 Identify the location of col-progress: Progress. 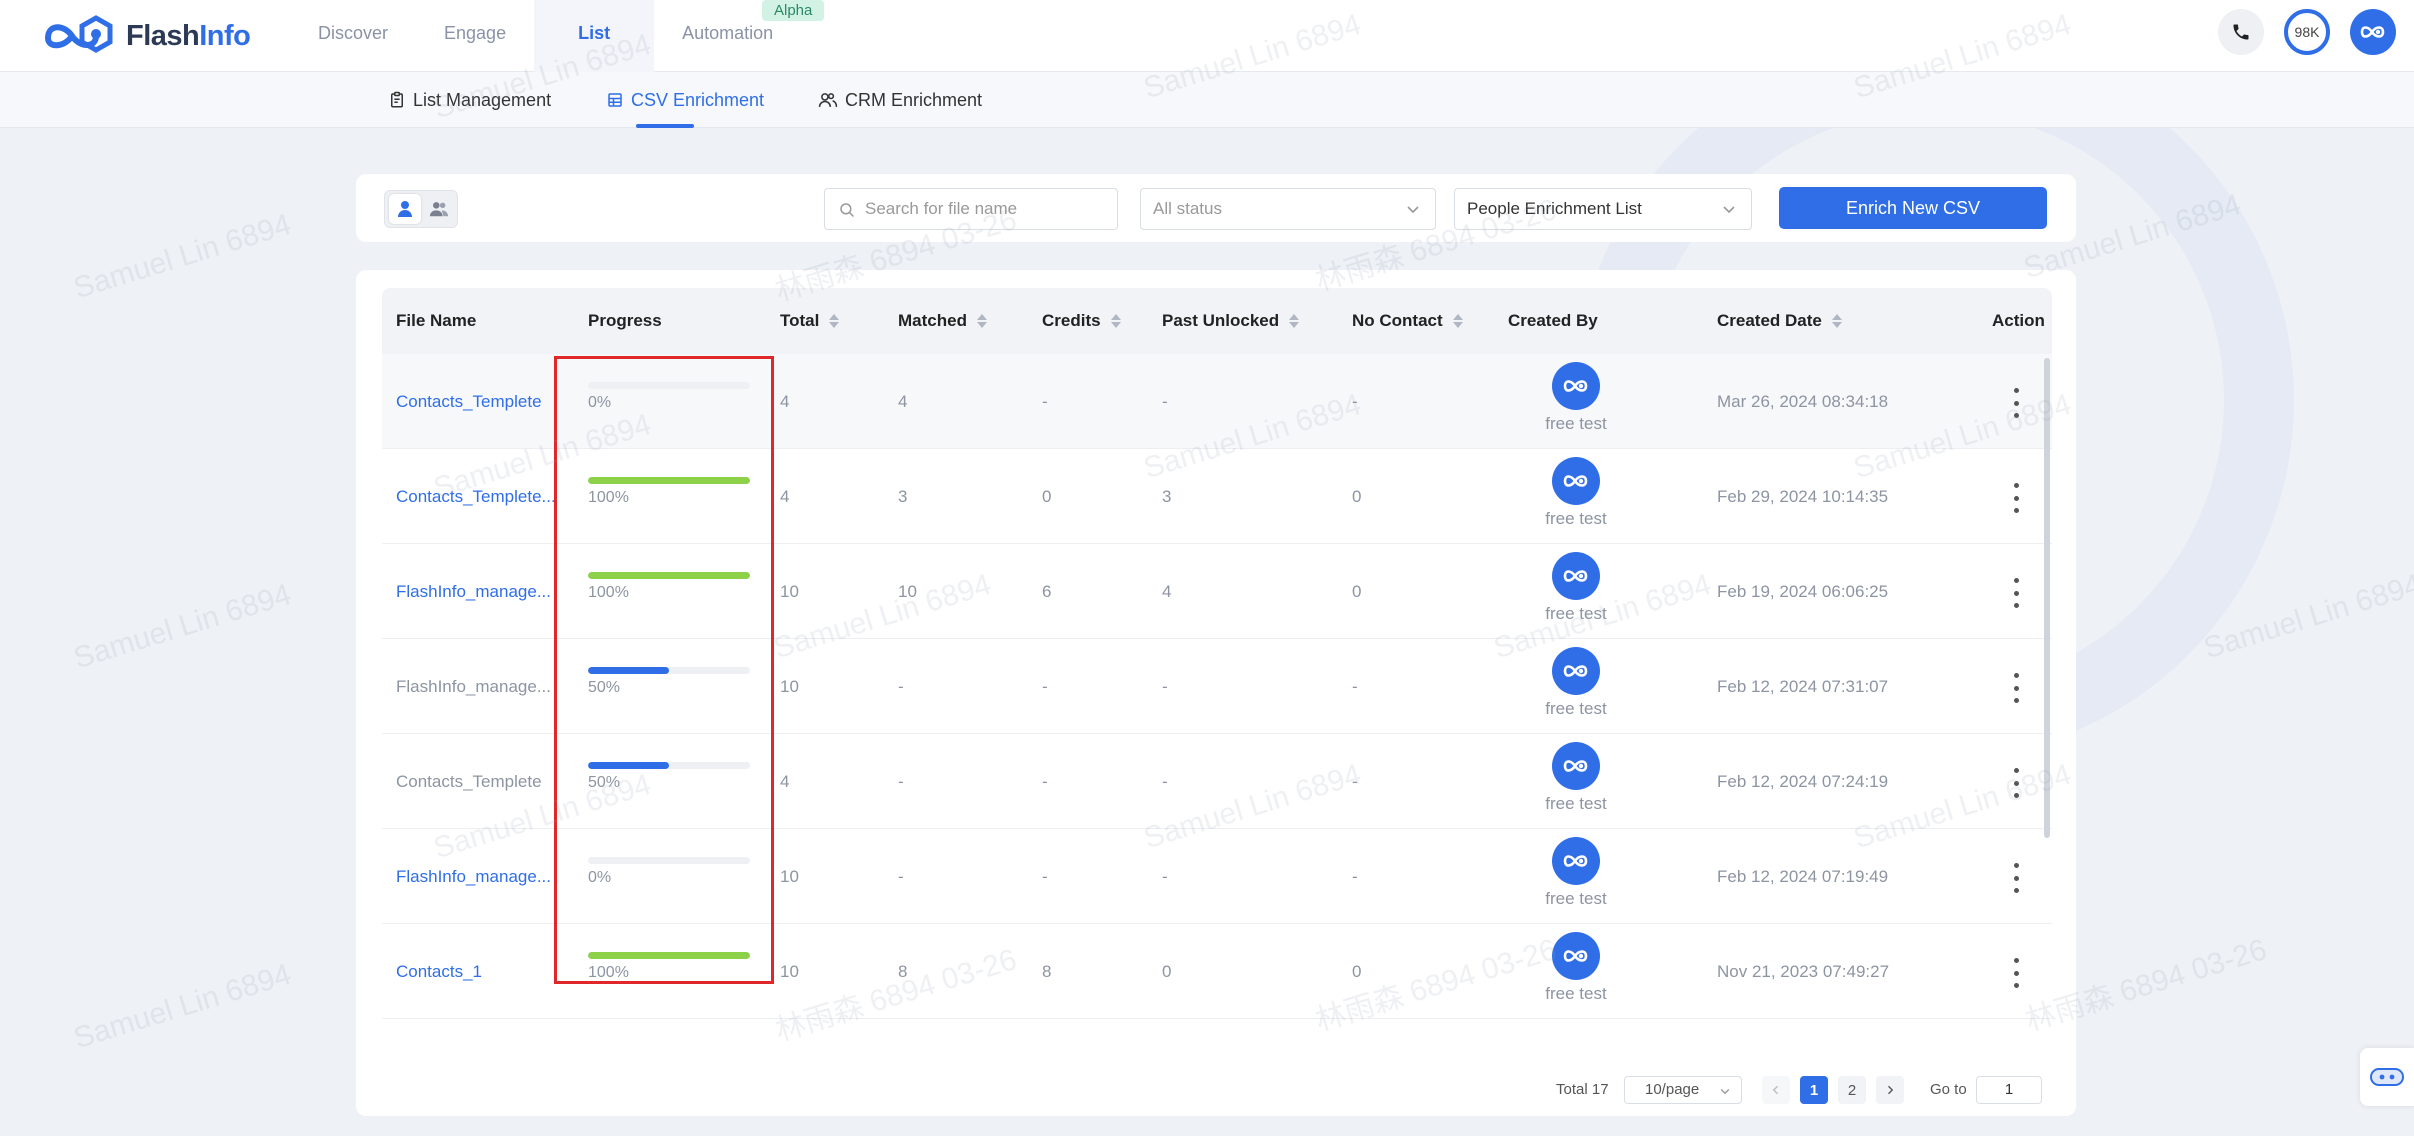
(625, 320).